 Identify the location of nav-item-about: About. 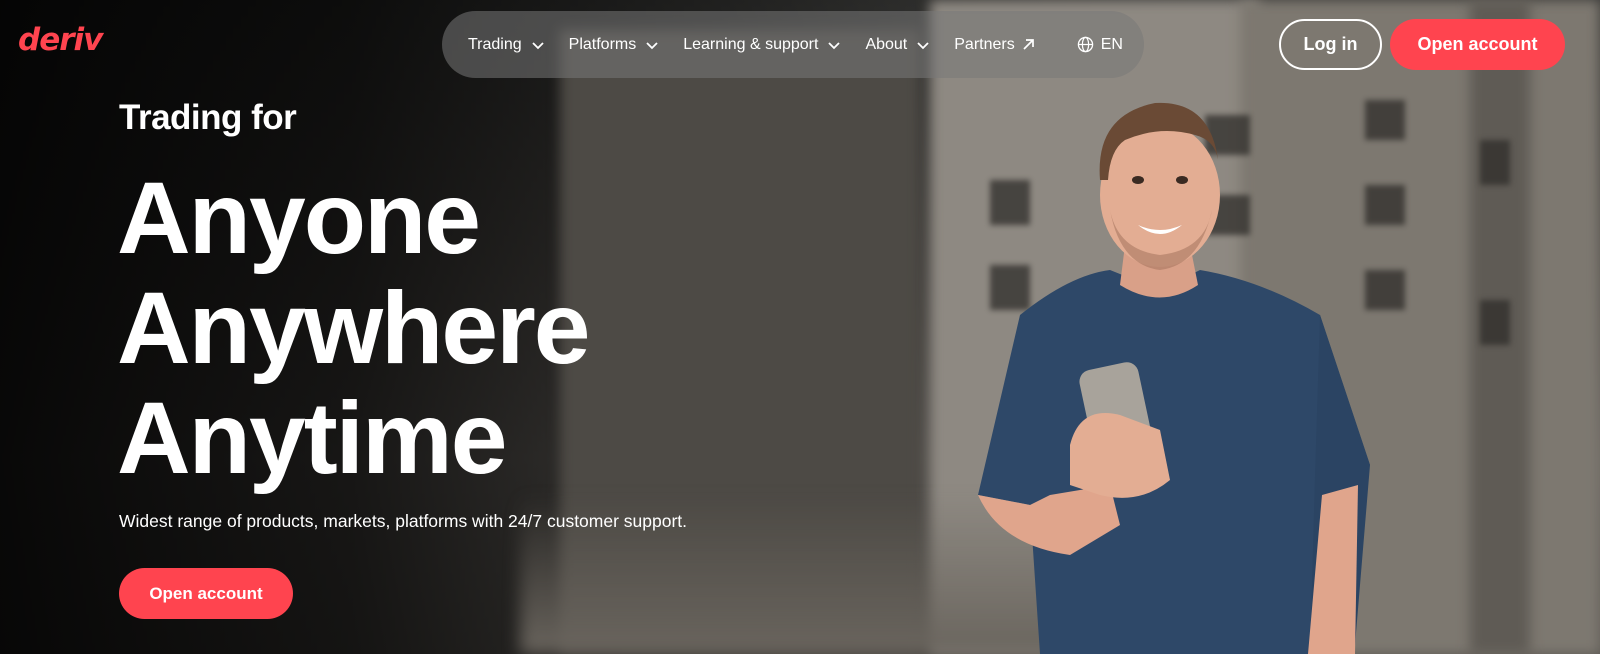
(897, 45).